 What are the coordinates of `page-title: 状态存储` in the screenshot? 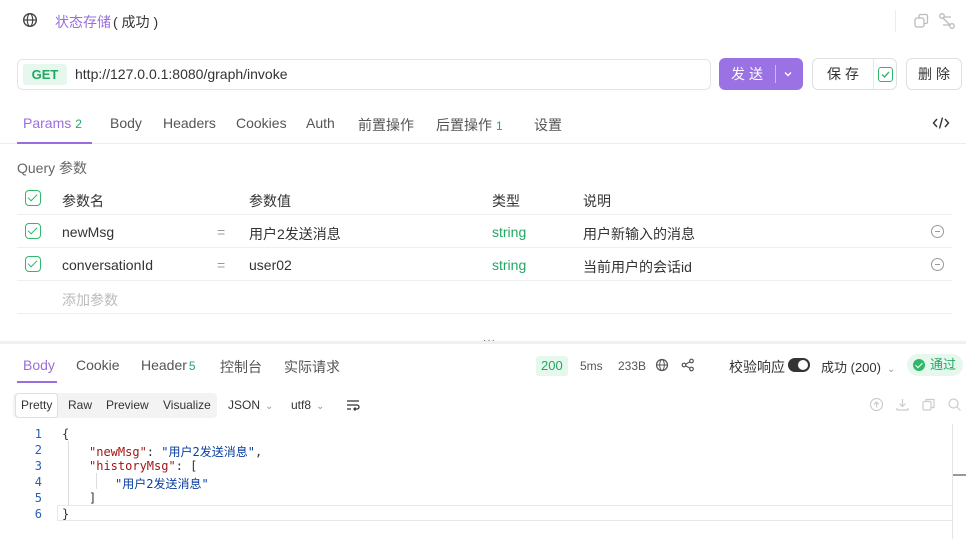 It's located at (83, 22).